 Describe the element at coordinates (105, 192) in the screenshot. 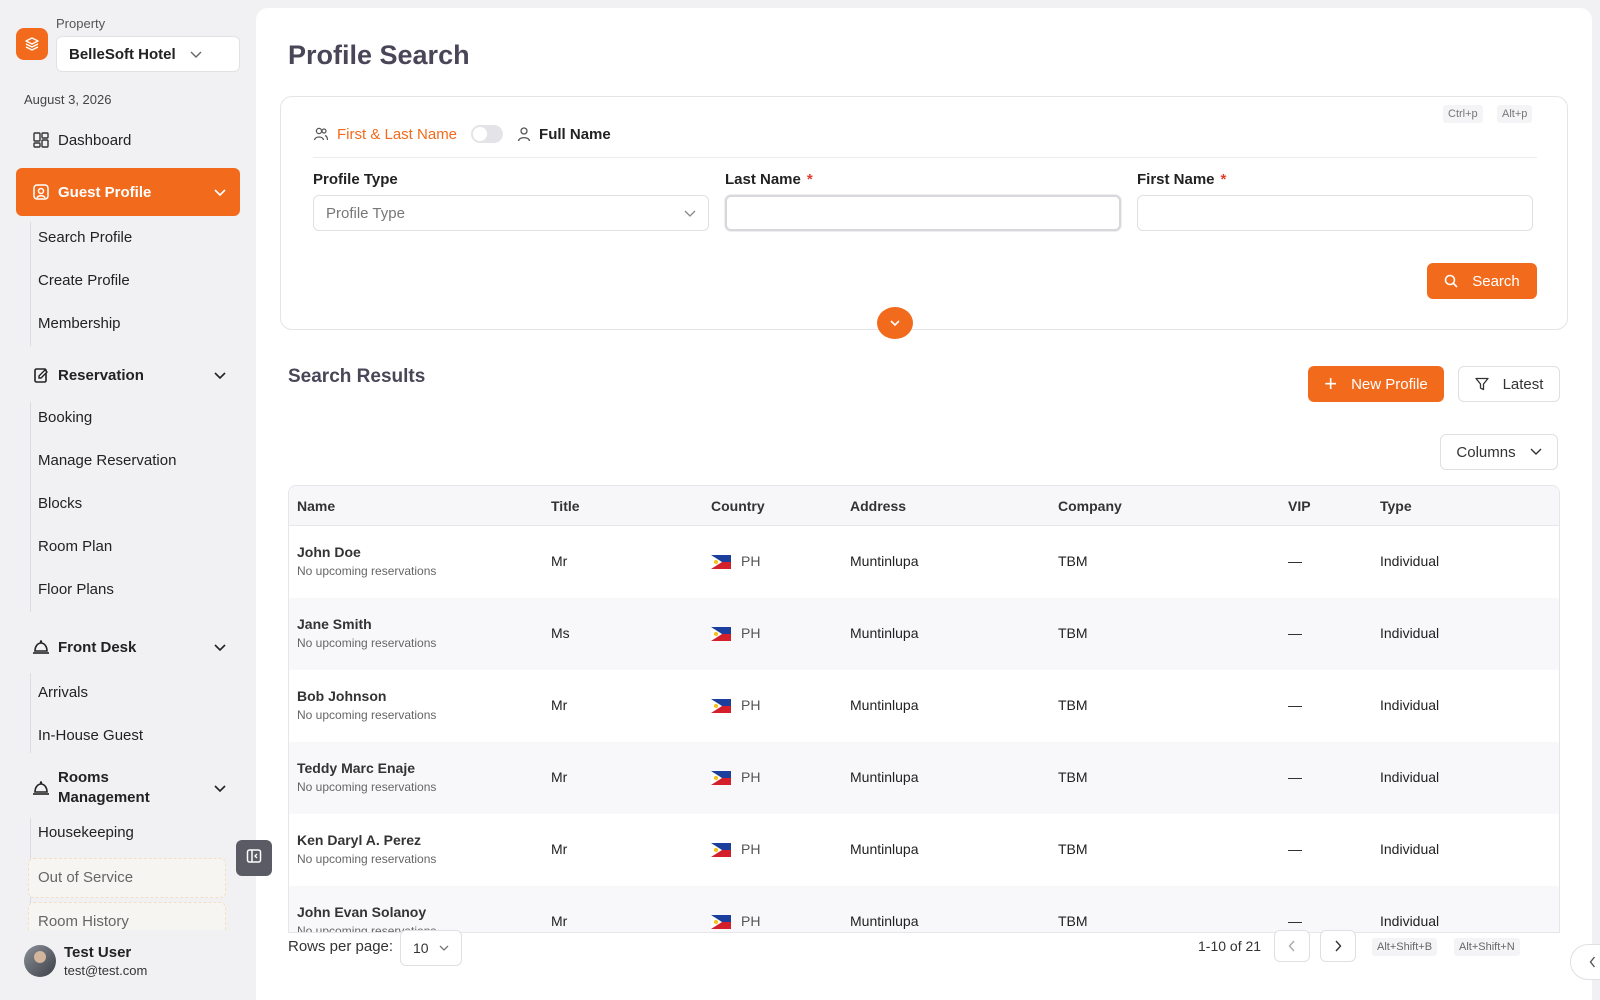

I see `nav-guest-profile-label: Guest Profile` at that location.